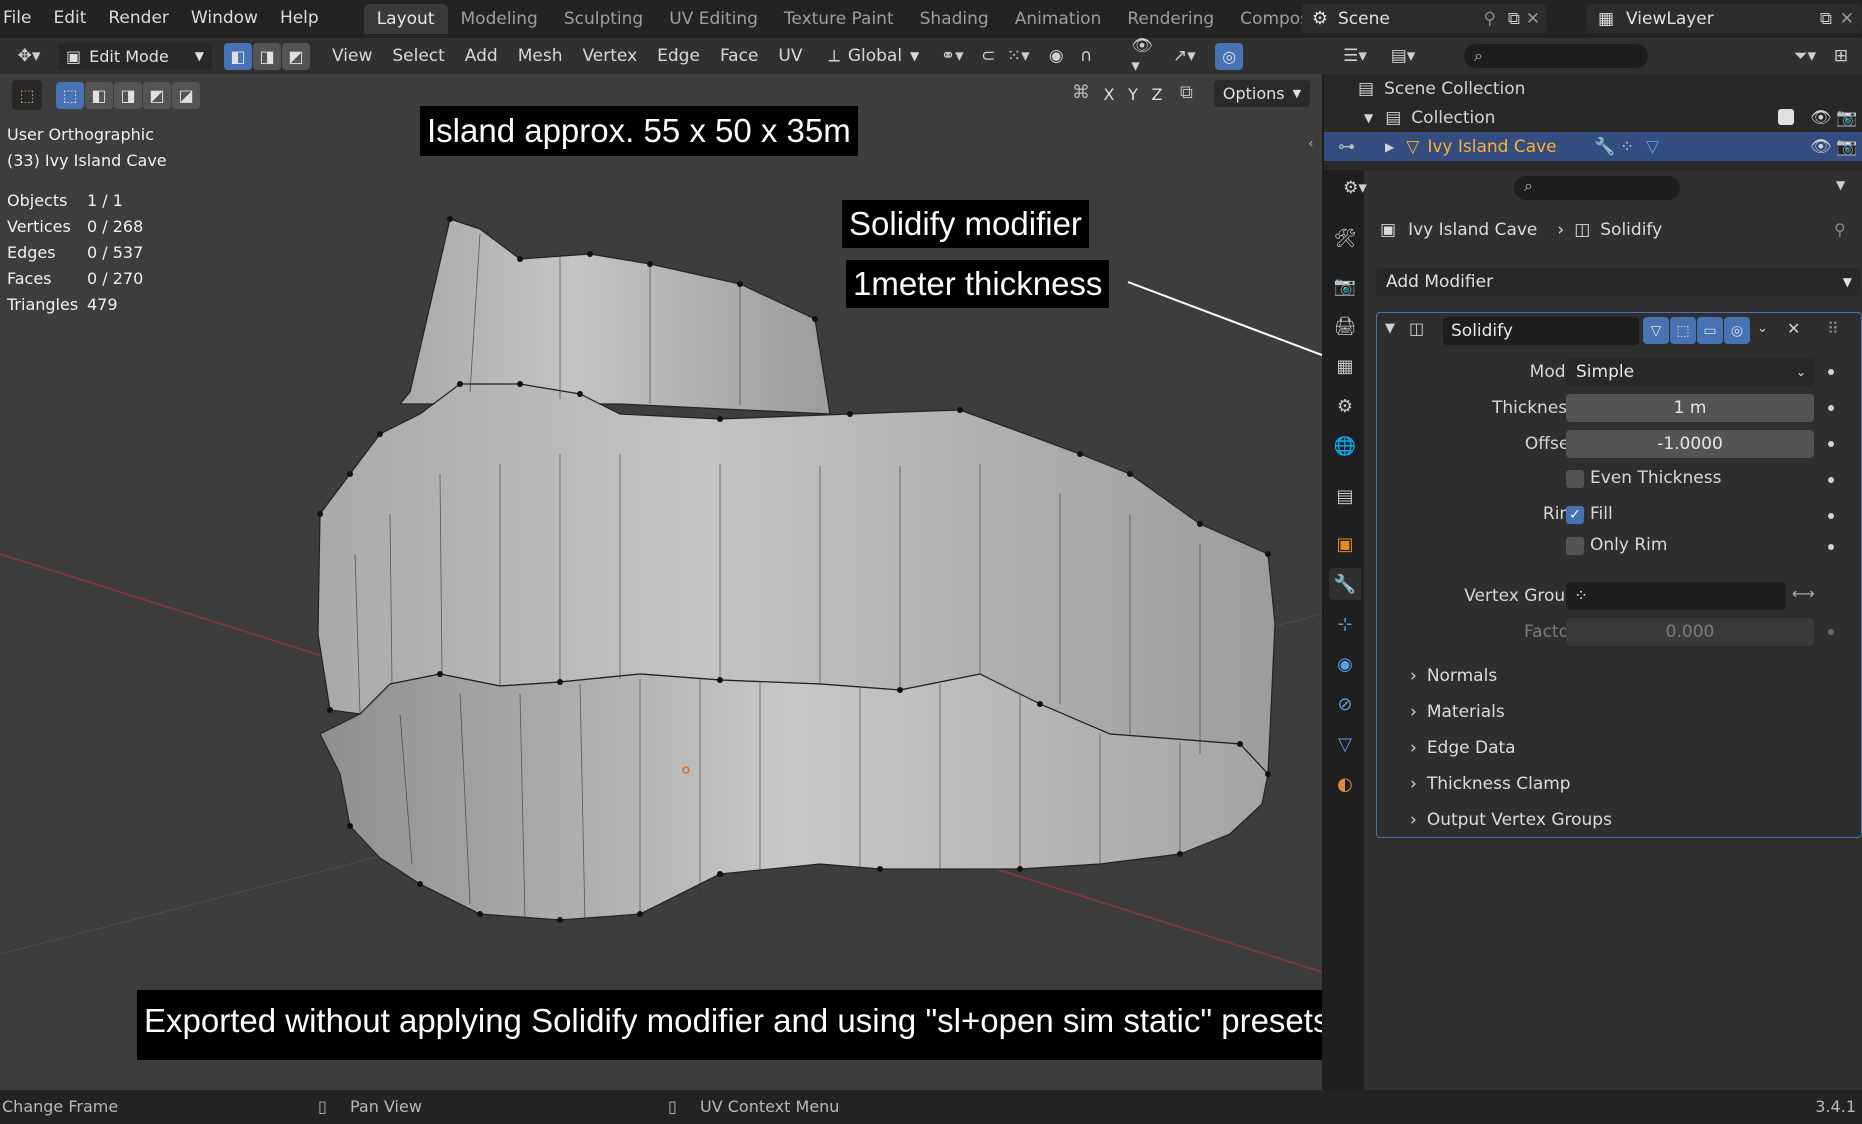 This screenshot has height=1124, width=1862. I want to click on render-toggle-button: ◎, so click(1737, 330).